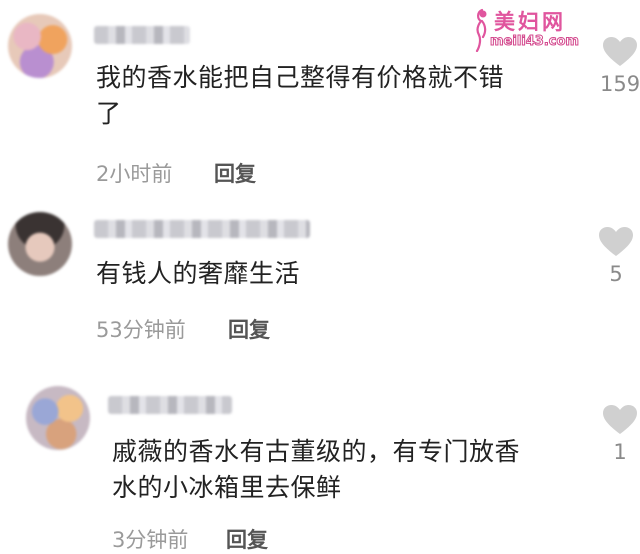 The height and width of the screenshot is (554, 640). I want to click on comment-text: 有钱人的奢靡生活, so click(331, 274).